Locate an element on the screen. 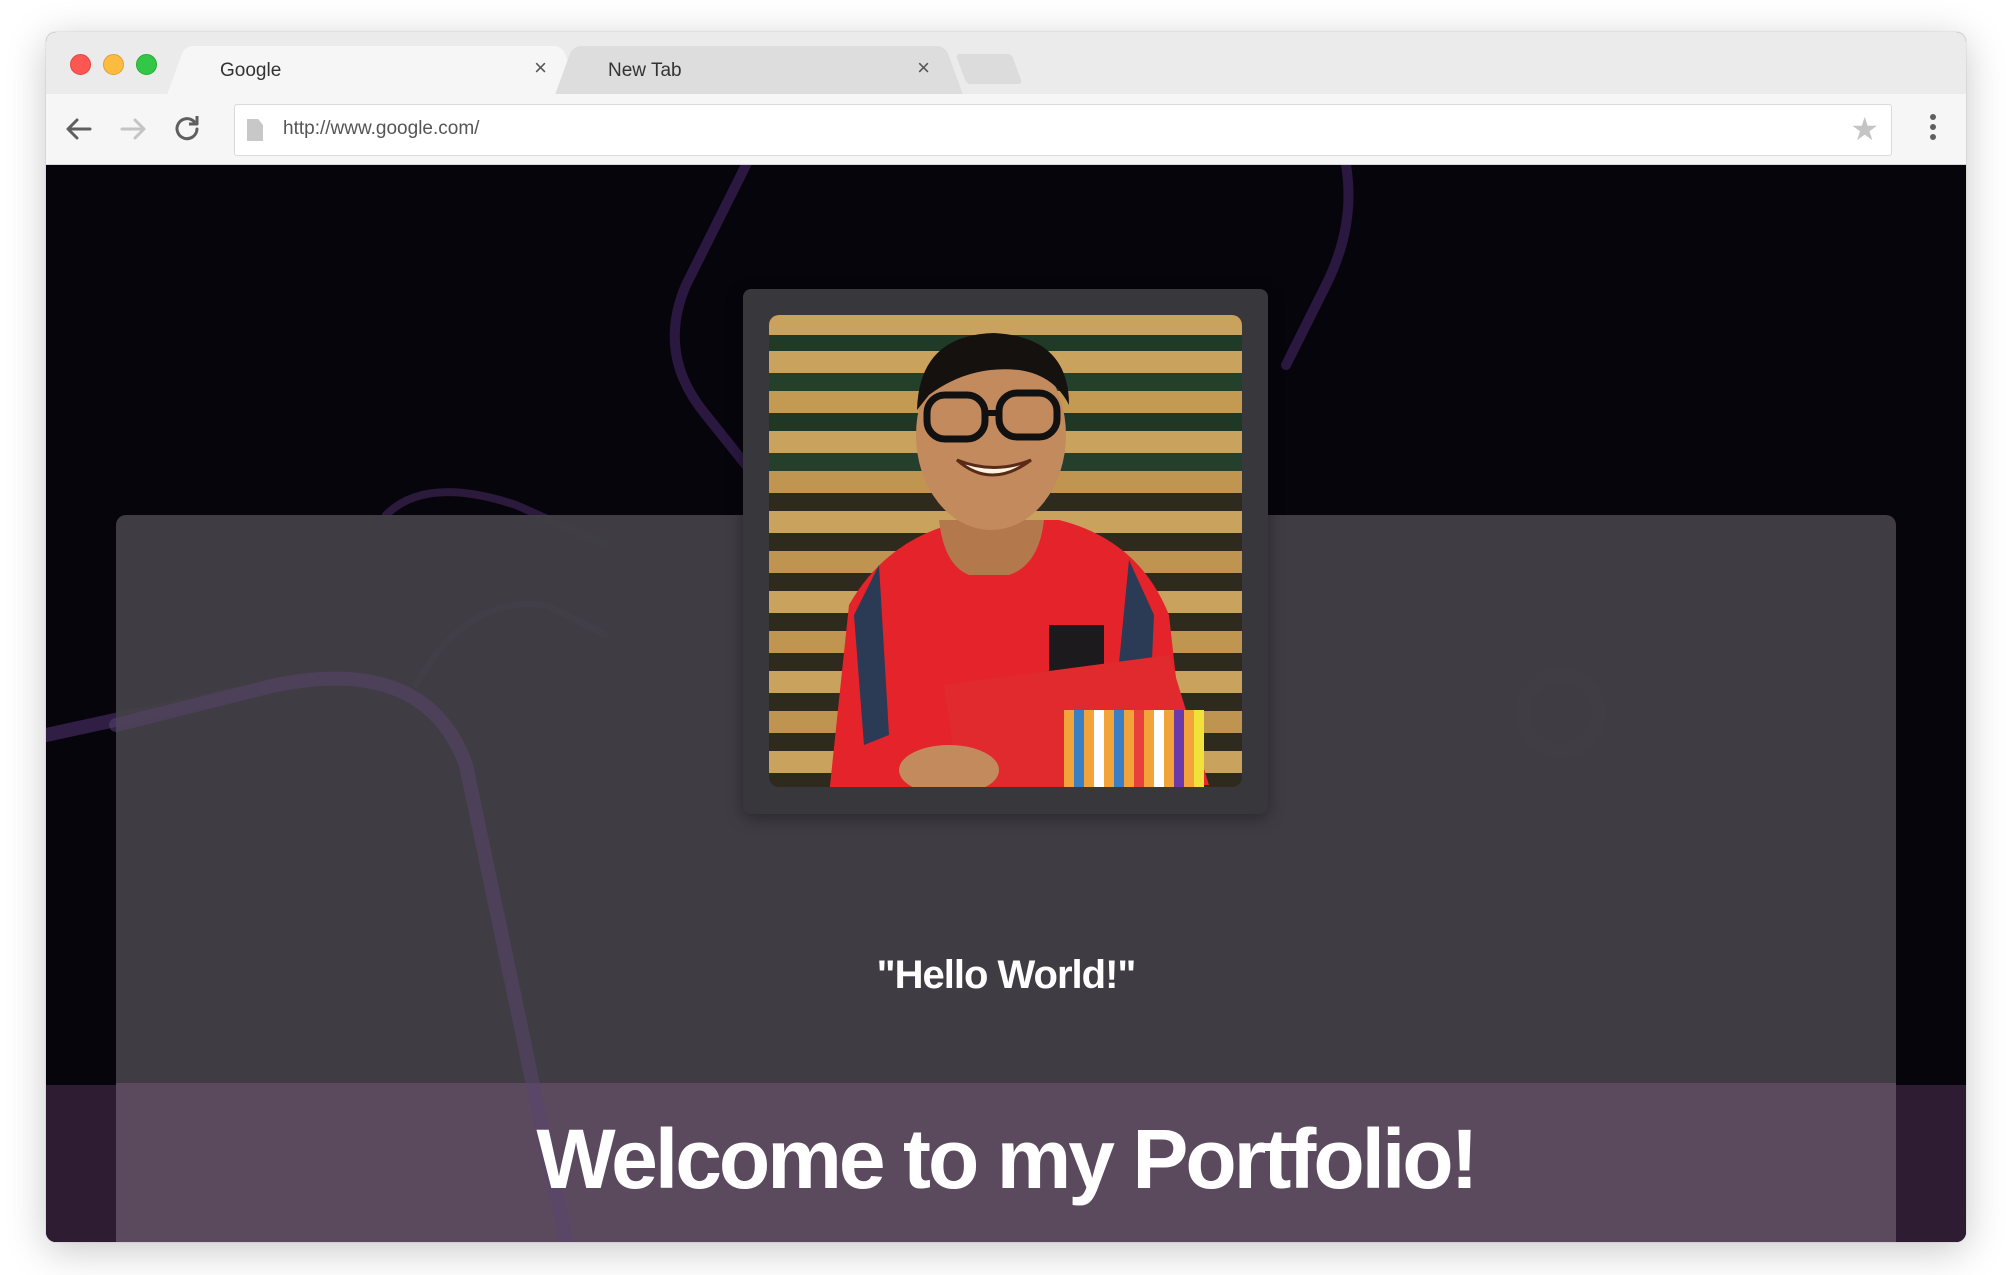  maximize-window-button is located at coordinates (146, 64).